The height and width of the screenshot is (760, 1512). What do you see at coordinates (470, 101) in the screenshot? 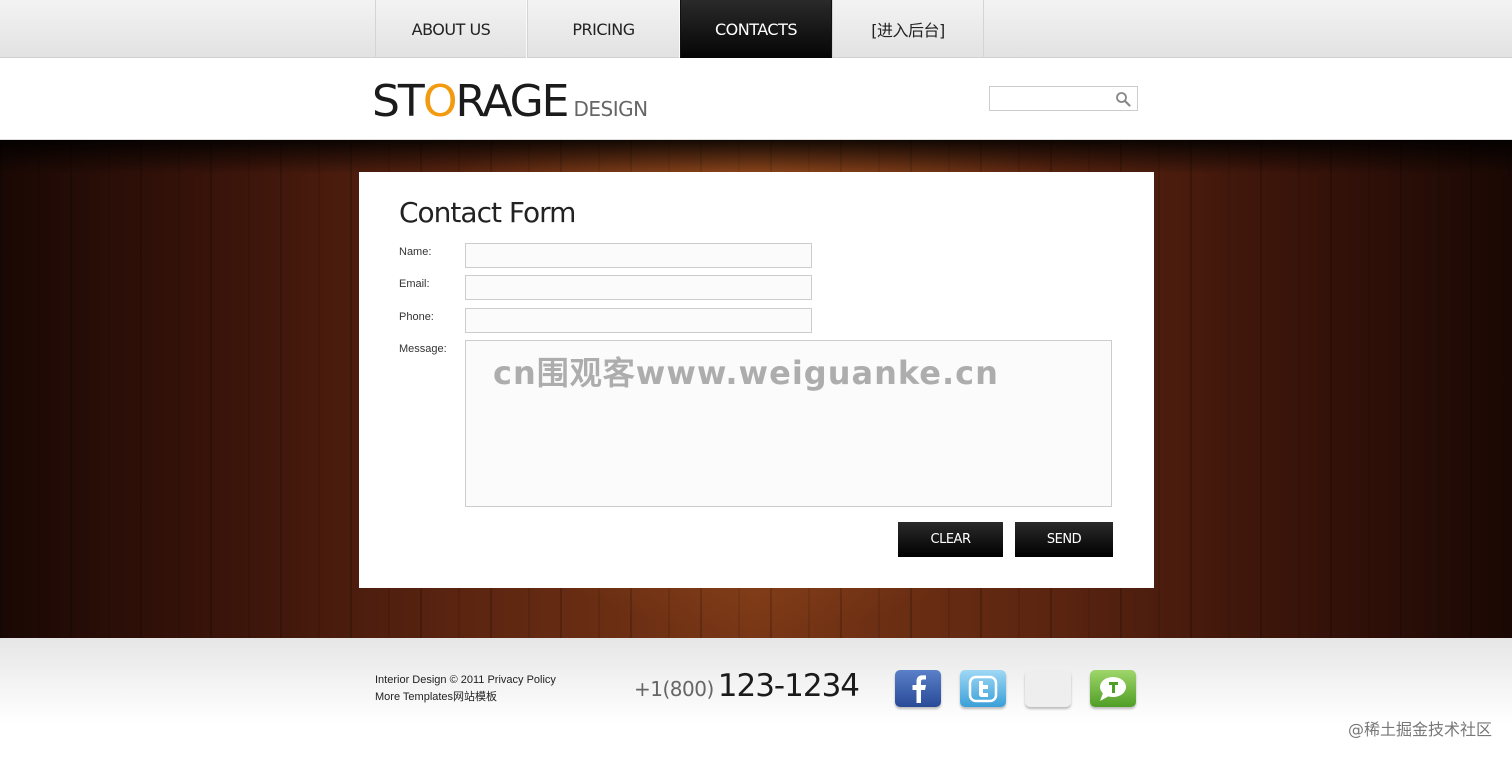
I see `logo-text: STORAGE` at bounding box center [470, 101].